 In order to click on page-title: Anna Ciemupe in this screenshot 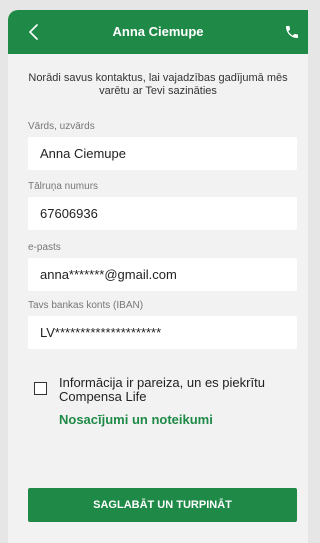, I will do `click(158, 31)`.